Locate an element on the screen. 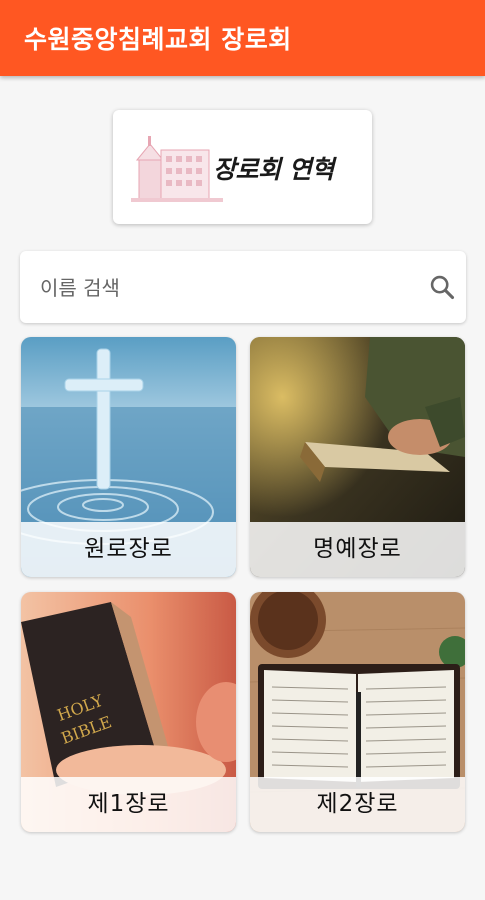 The width and height of the screenshot is (485, 900). tile-label: 제1장로 is located at coordinates (128, 804).